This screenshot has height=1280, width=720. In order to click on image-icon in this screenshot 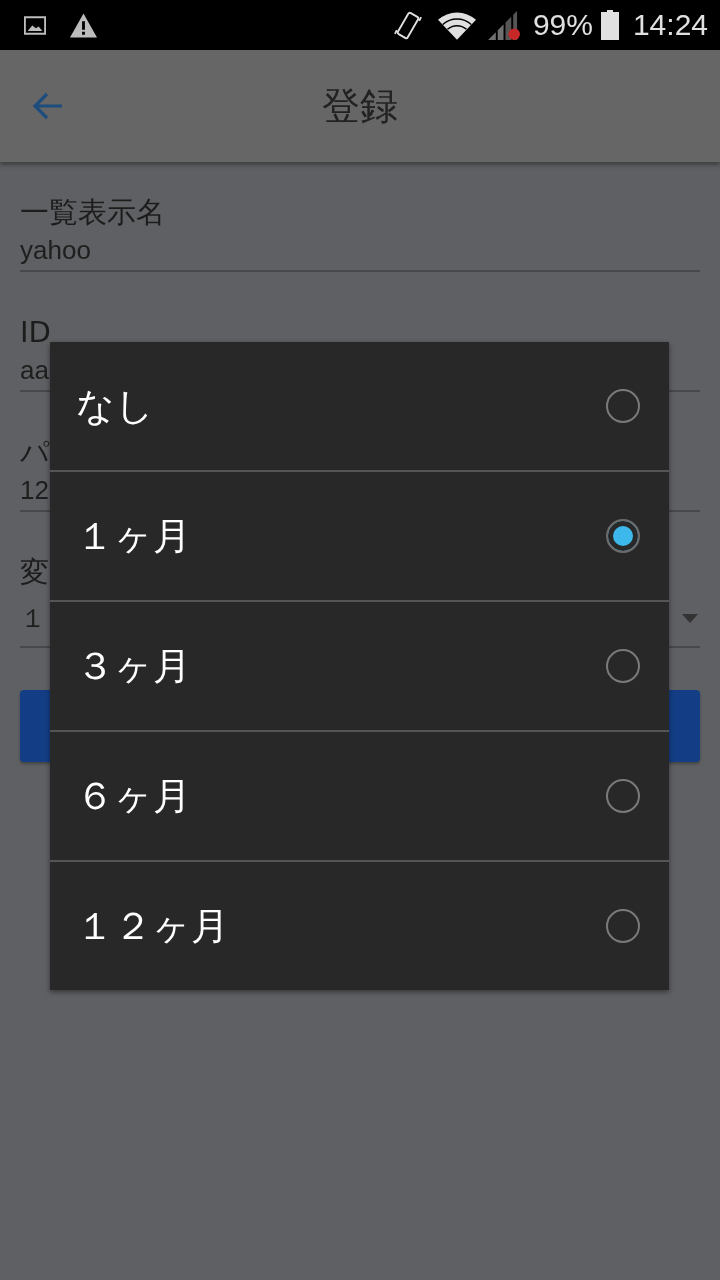, I will do `click(35, 25)`.